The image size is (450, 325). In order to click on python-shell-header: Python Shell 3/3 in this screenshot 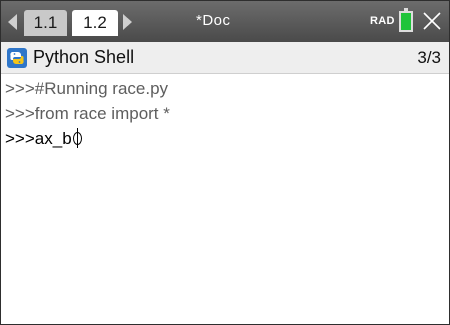, I will do `click(225, 58)`.